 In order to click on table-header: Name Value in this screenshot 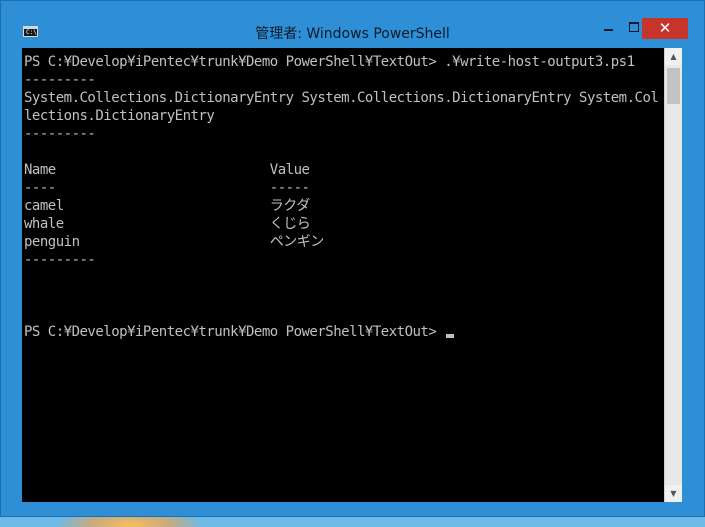, I will do `click(167, 170)`.